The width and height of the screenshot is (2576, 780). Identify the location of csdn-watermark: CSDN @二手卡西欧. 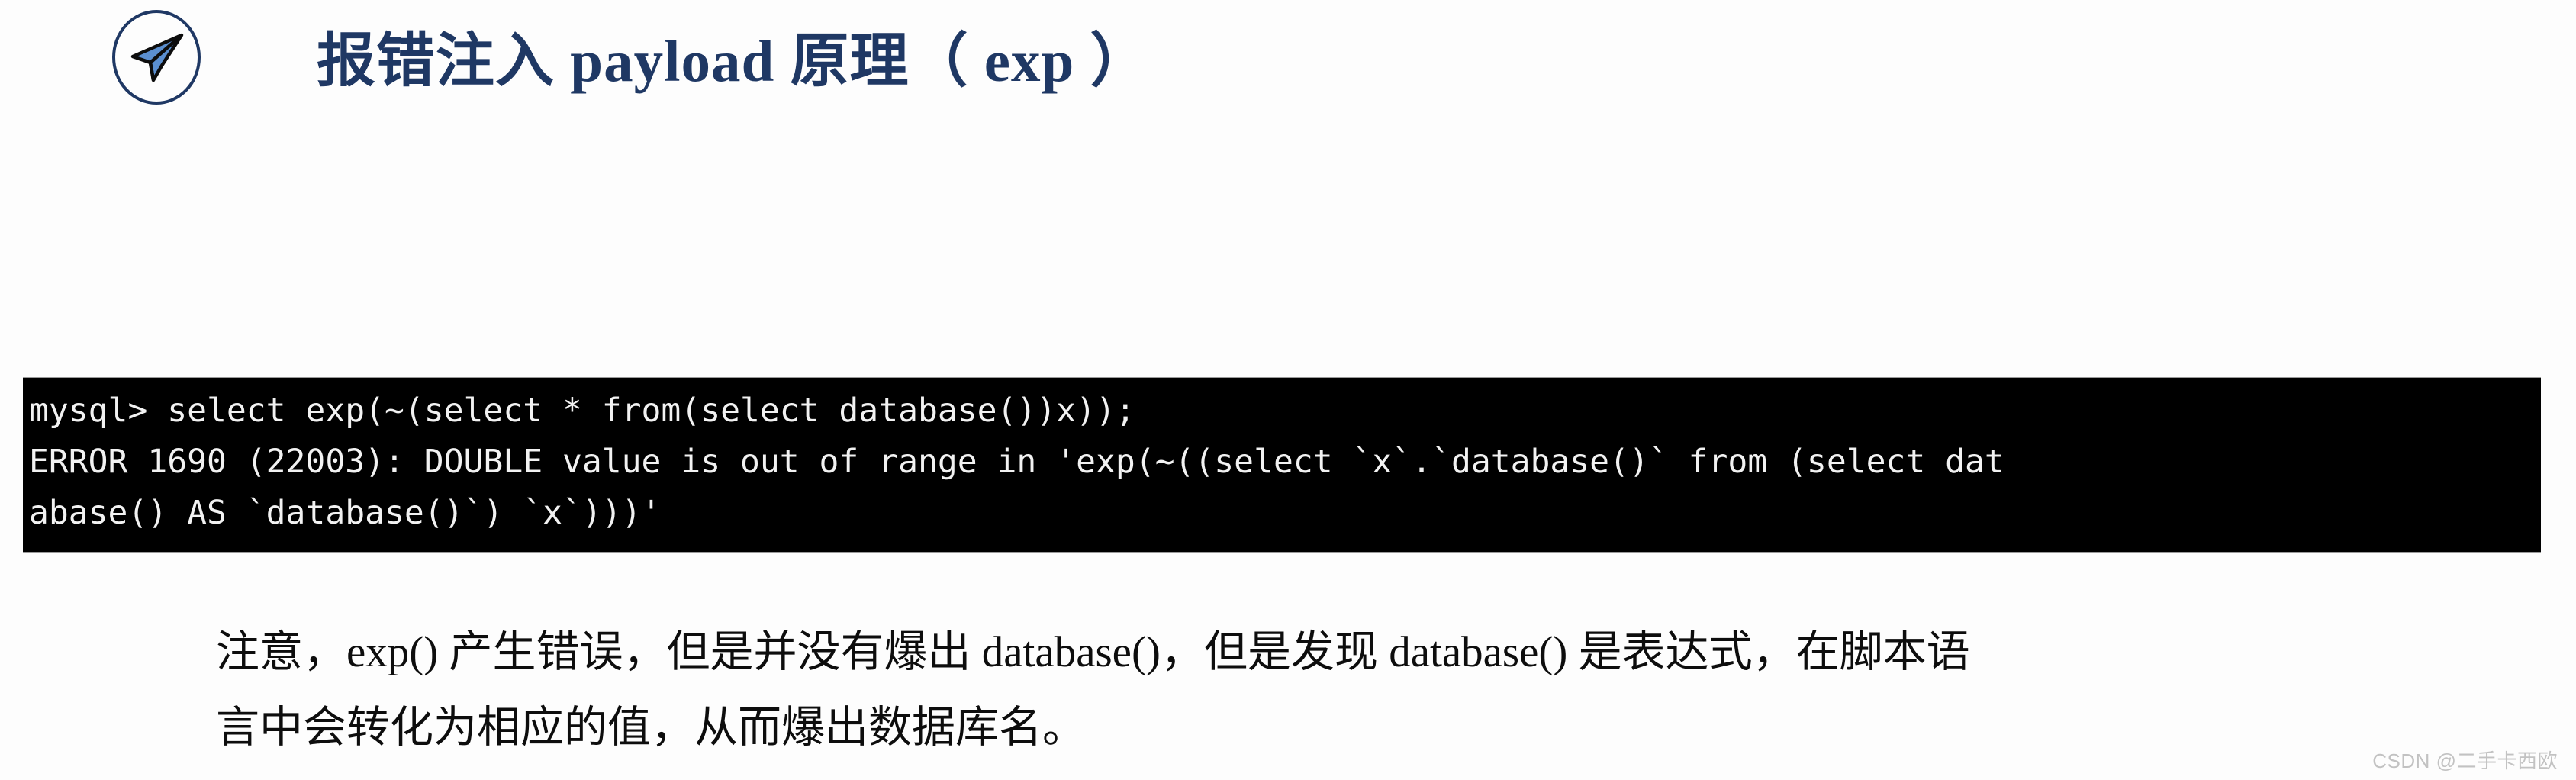
(2465, 760).